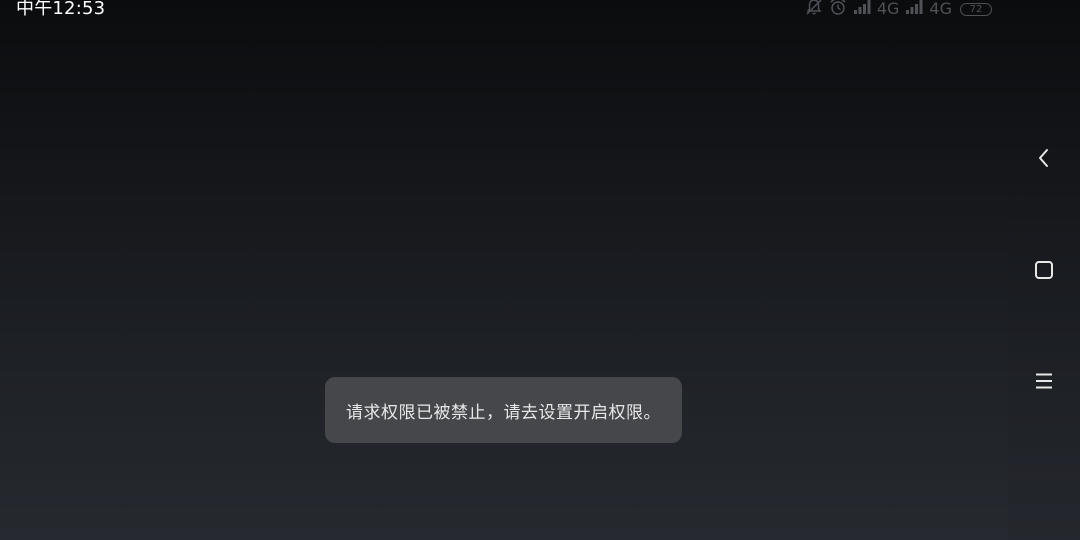 The height and width of the screenshot is (540, 1080). I want to click on menu-button, so click(1044, 381).